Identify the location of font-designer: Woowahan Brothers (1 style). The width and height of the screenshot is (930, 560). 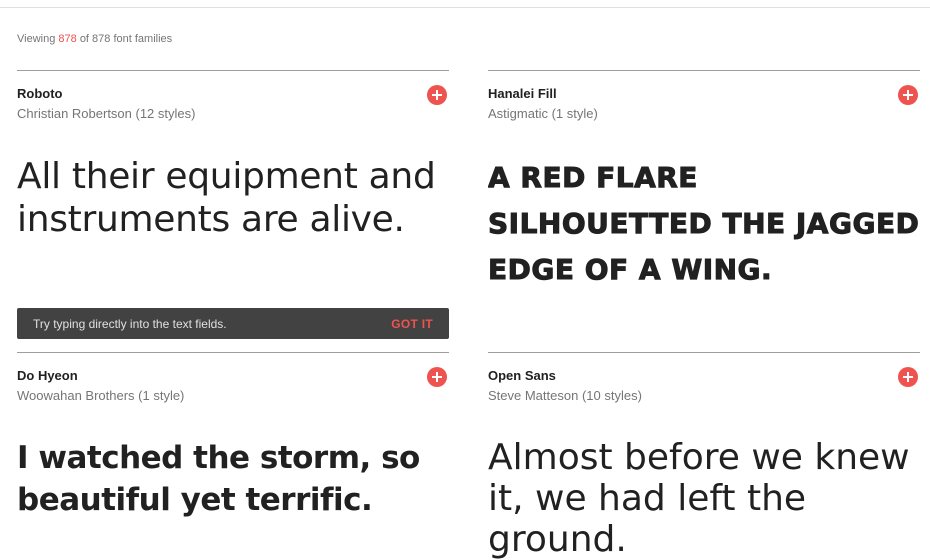
(101, 395).